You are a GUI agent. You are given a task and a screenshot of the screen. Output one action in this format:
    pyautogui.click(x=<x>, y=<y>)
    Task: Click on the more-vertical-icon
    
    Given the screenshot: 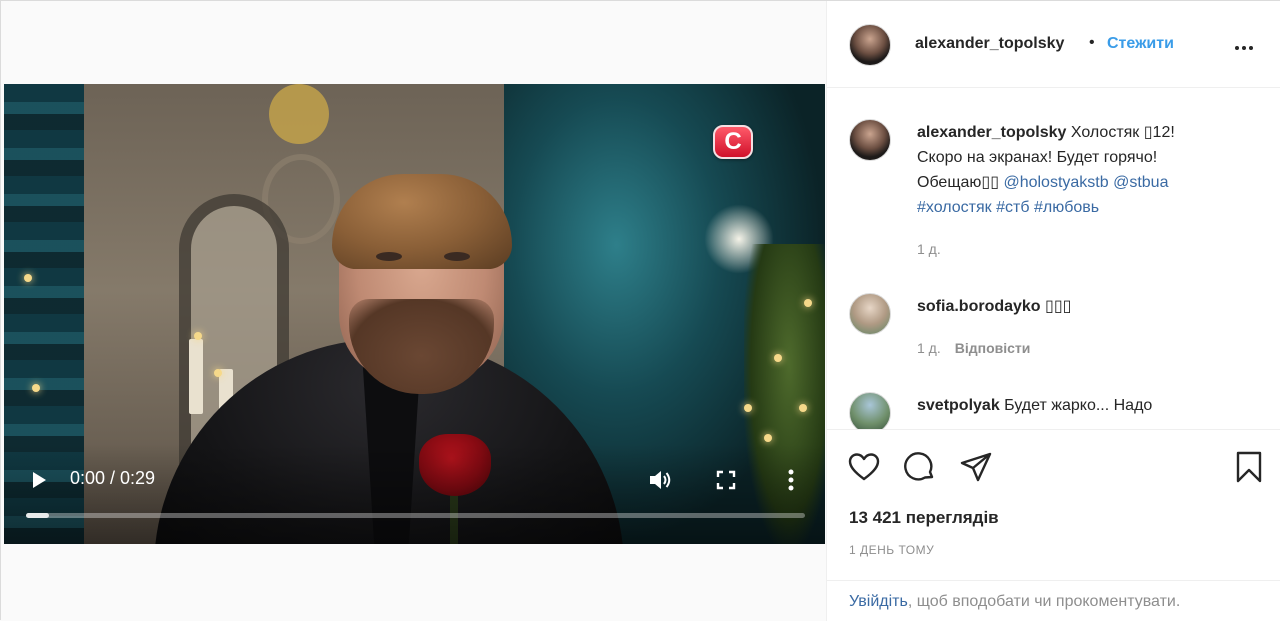 What is the action you would take?
    pyautogui.click(x=791, y=480)
    